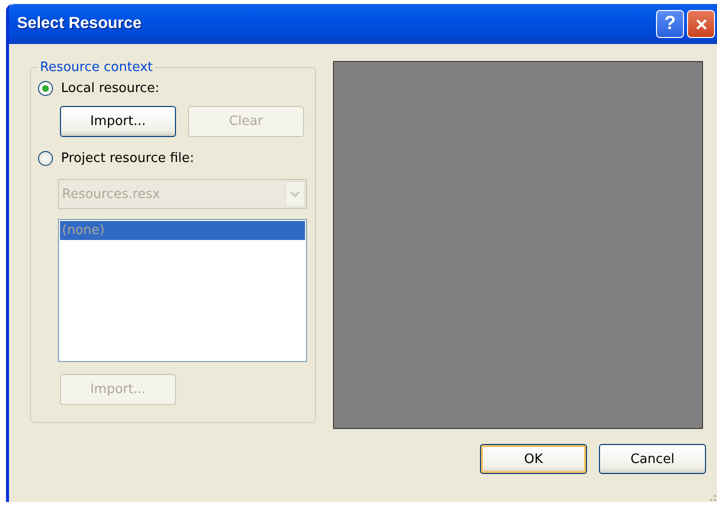 This screenshot has height=506, width=717. What do you see at coordinates (110, 194) in the screenshot?
I see `dropdown-value: Resources.resx` at bounding box center [110, 194].